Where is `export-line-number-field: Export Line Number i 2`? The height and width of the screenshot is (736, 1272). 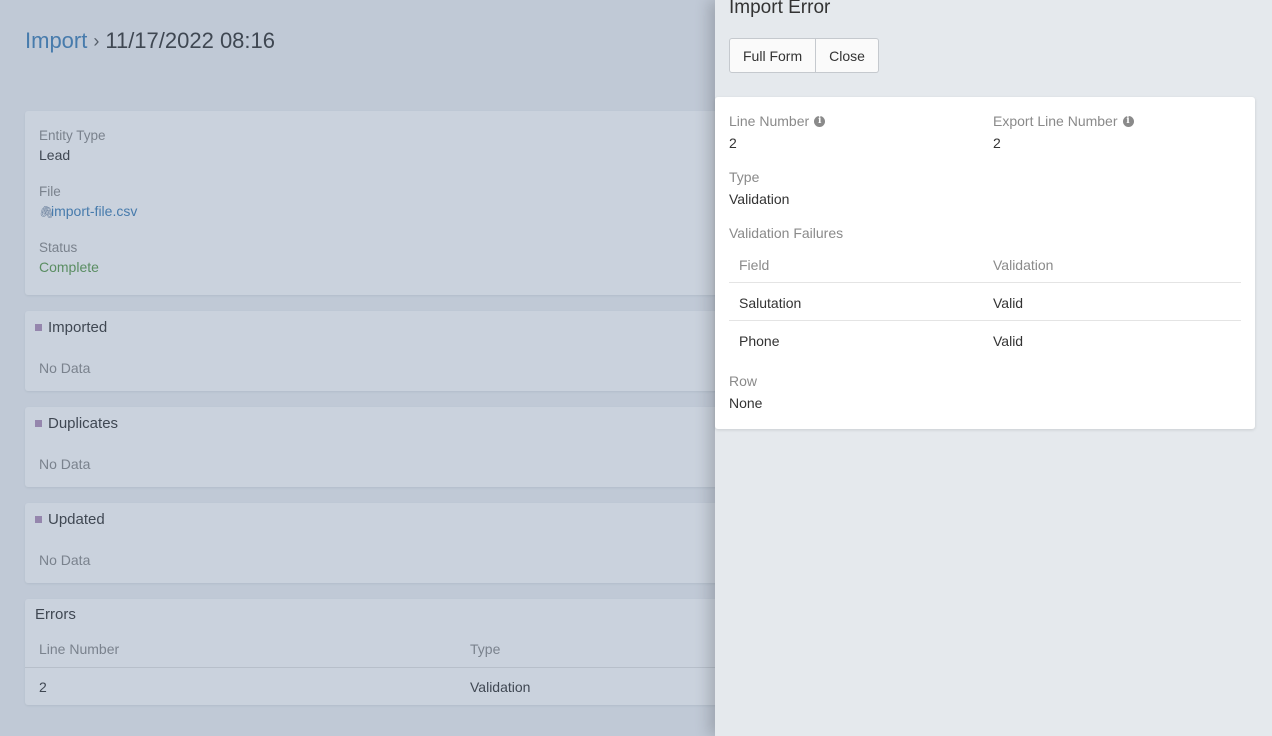
export-line-number-field: Export Line Number i 2 is located at coordinates (1063, 132).